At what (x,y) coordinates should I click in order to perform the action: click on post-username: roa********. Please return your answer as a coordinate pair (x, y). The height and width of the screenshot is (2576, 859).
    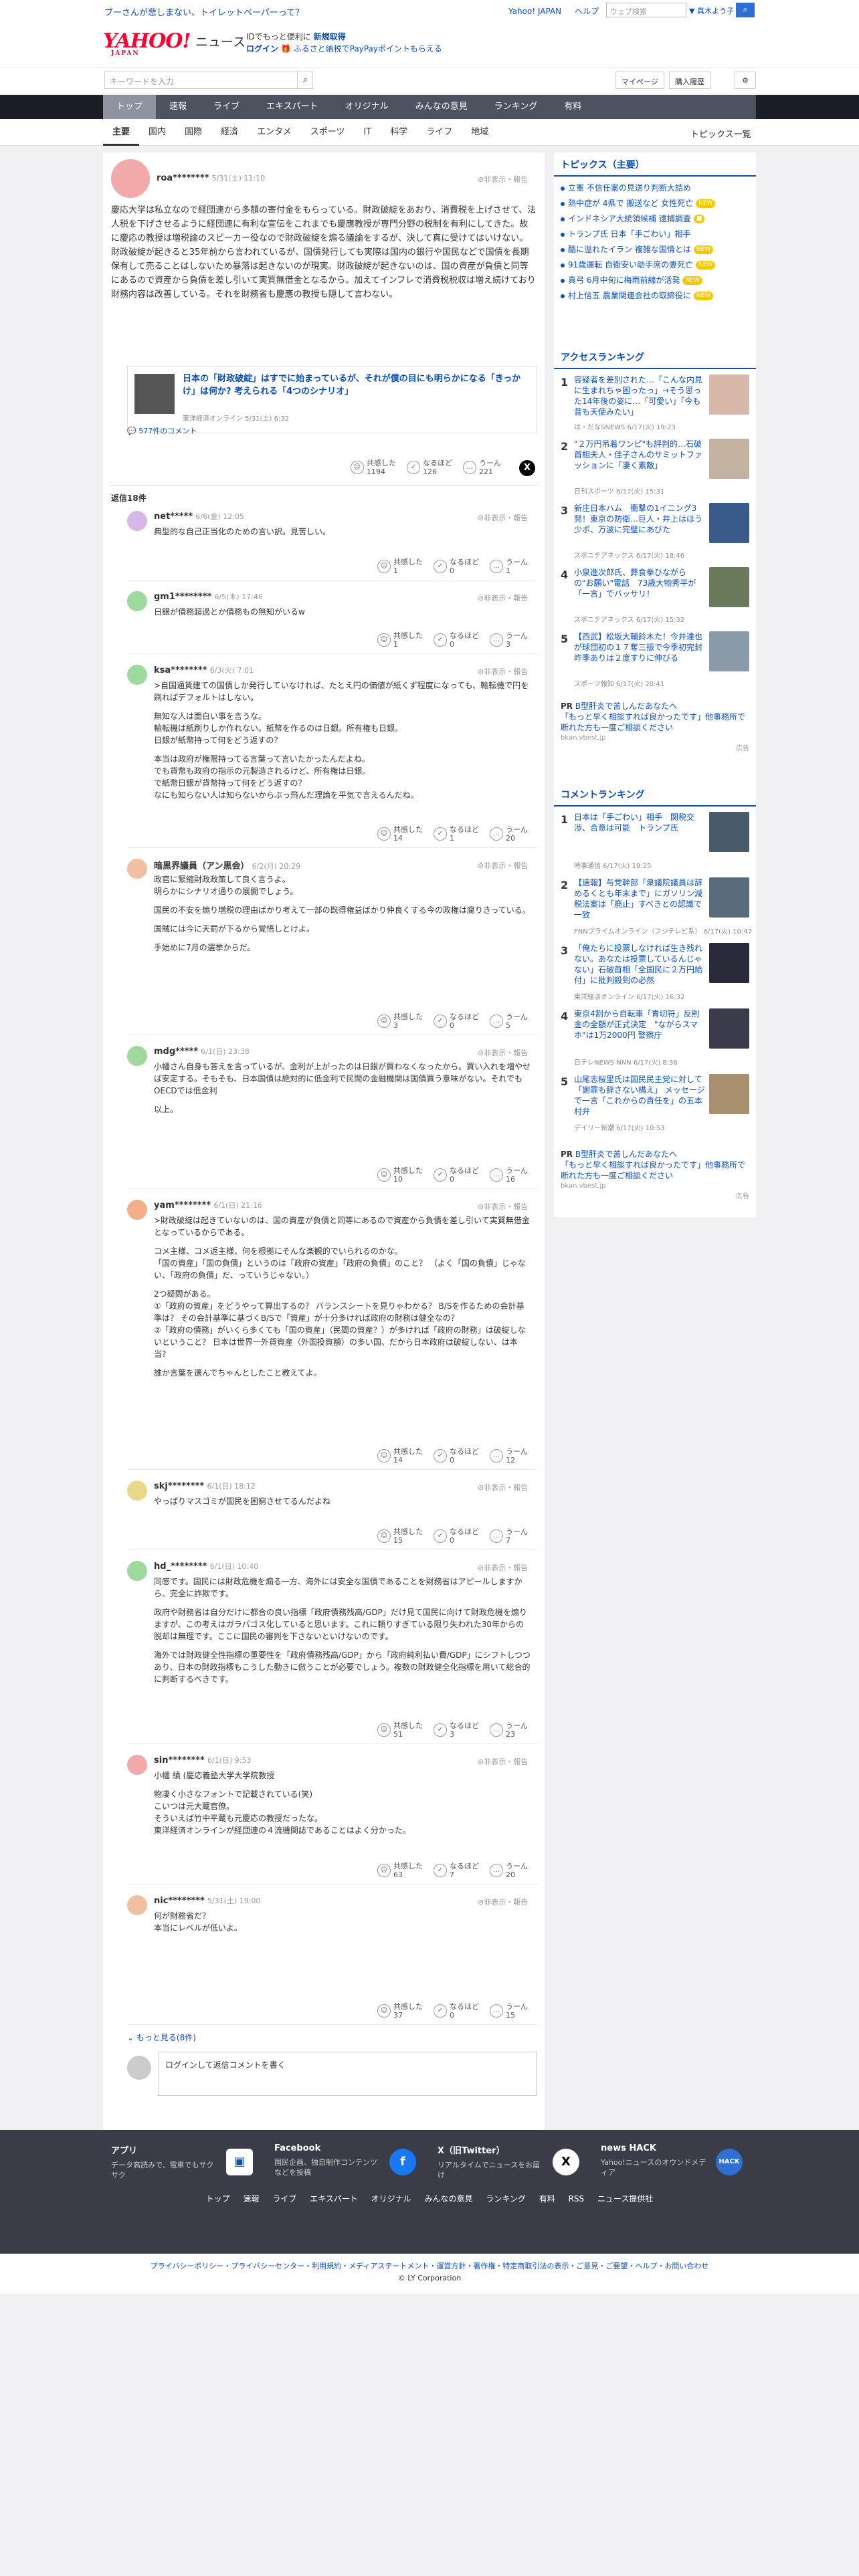
    Looking at the image, I should click on (183, 178).